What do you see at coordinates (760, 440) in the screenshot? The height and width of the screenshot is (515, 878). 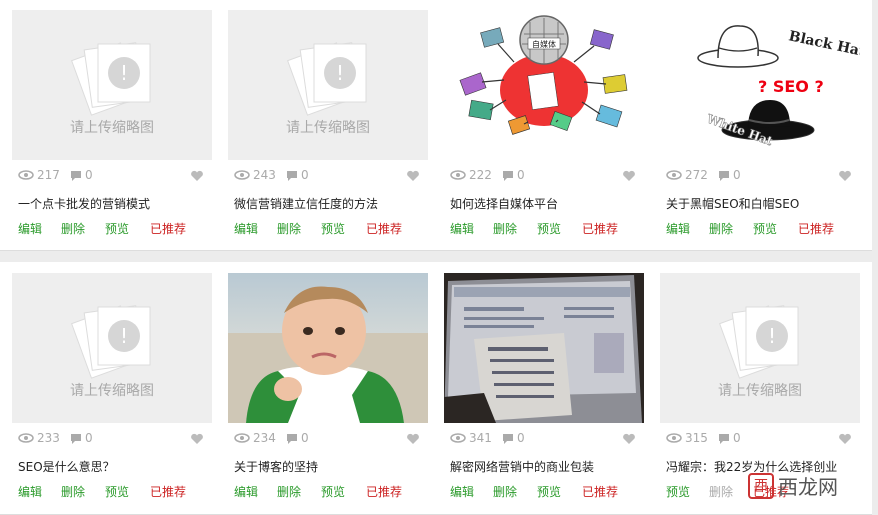 I see `card-stats: 315 0` at bounding box center [760, 440].